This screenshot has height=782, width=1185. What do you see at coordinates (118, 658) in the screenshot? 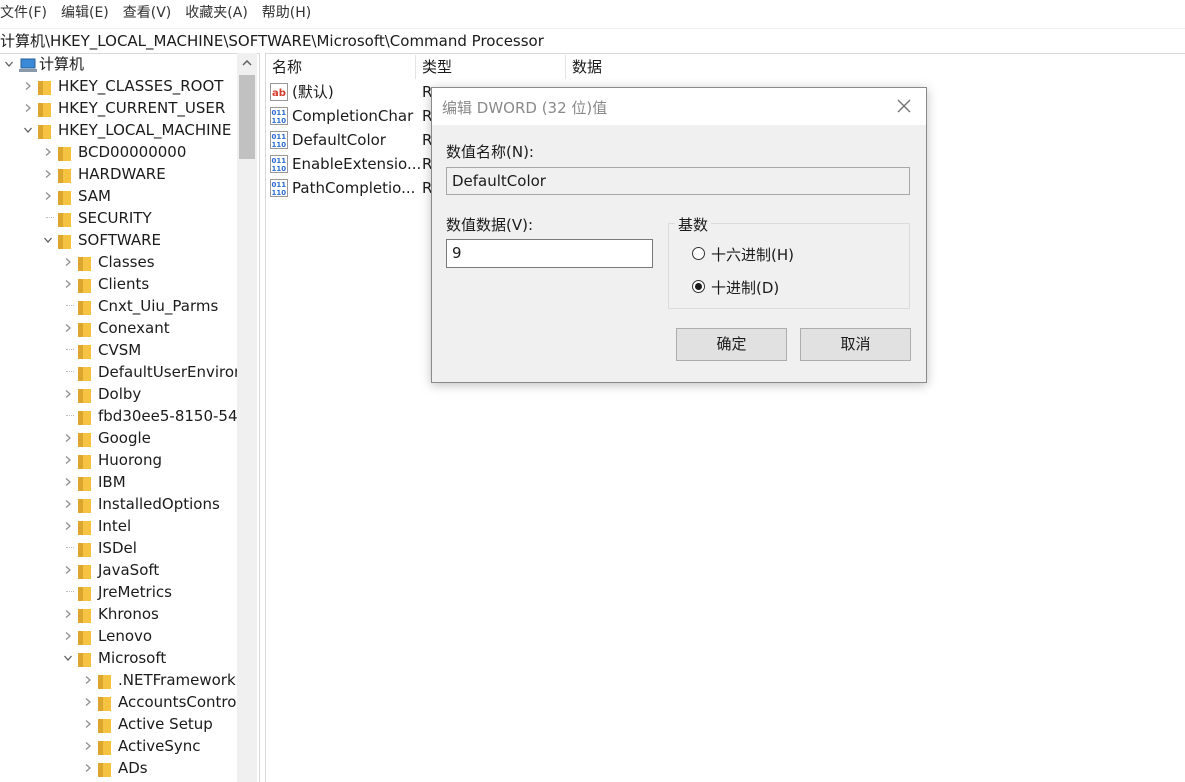
I see `tree-item: Microsoft` at bounding box center [118, 658].